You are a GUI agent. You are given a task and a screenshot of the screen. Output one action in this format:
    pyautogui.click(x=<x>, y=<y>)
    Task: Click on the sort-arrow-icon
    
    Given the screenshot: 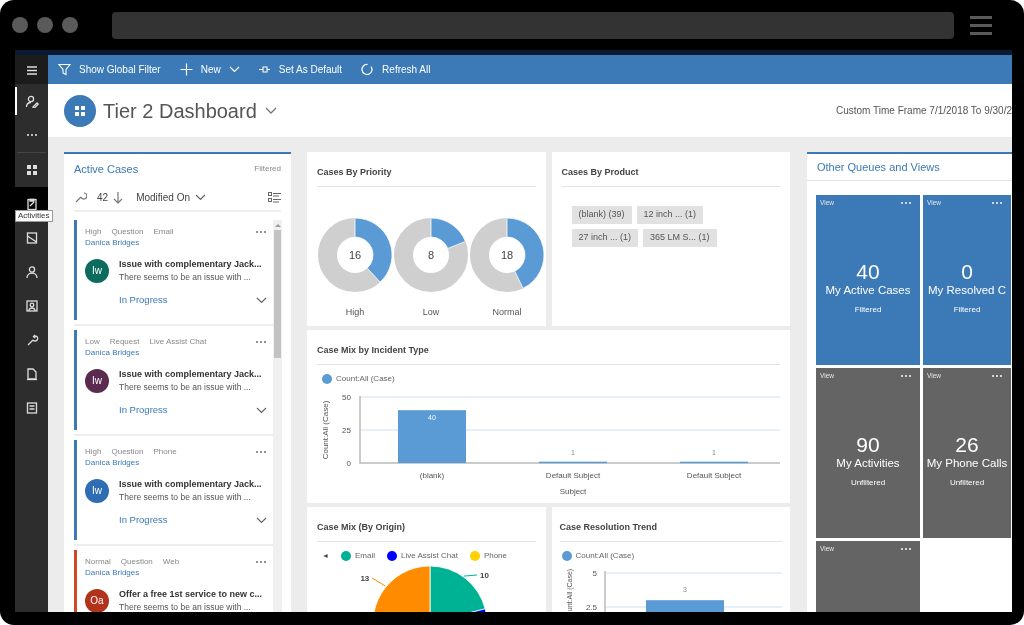 What is the action you would take?
    pyautogui.click(x=118, y=197)
    